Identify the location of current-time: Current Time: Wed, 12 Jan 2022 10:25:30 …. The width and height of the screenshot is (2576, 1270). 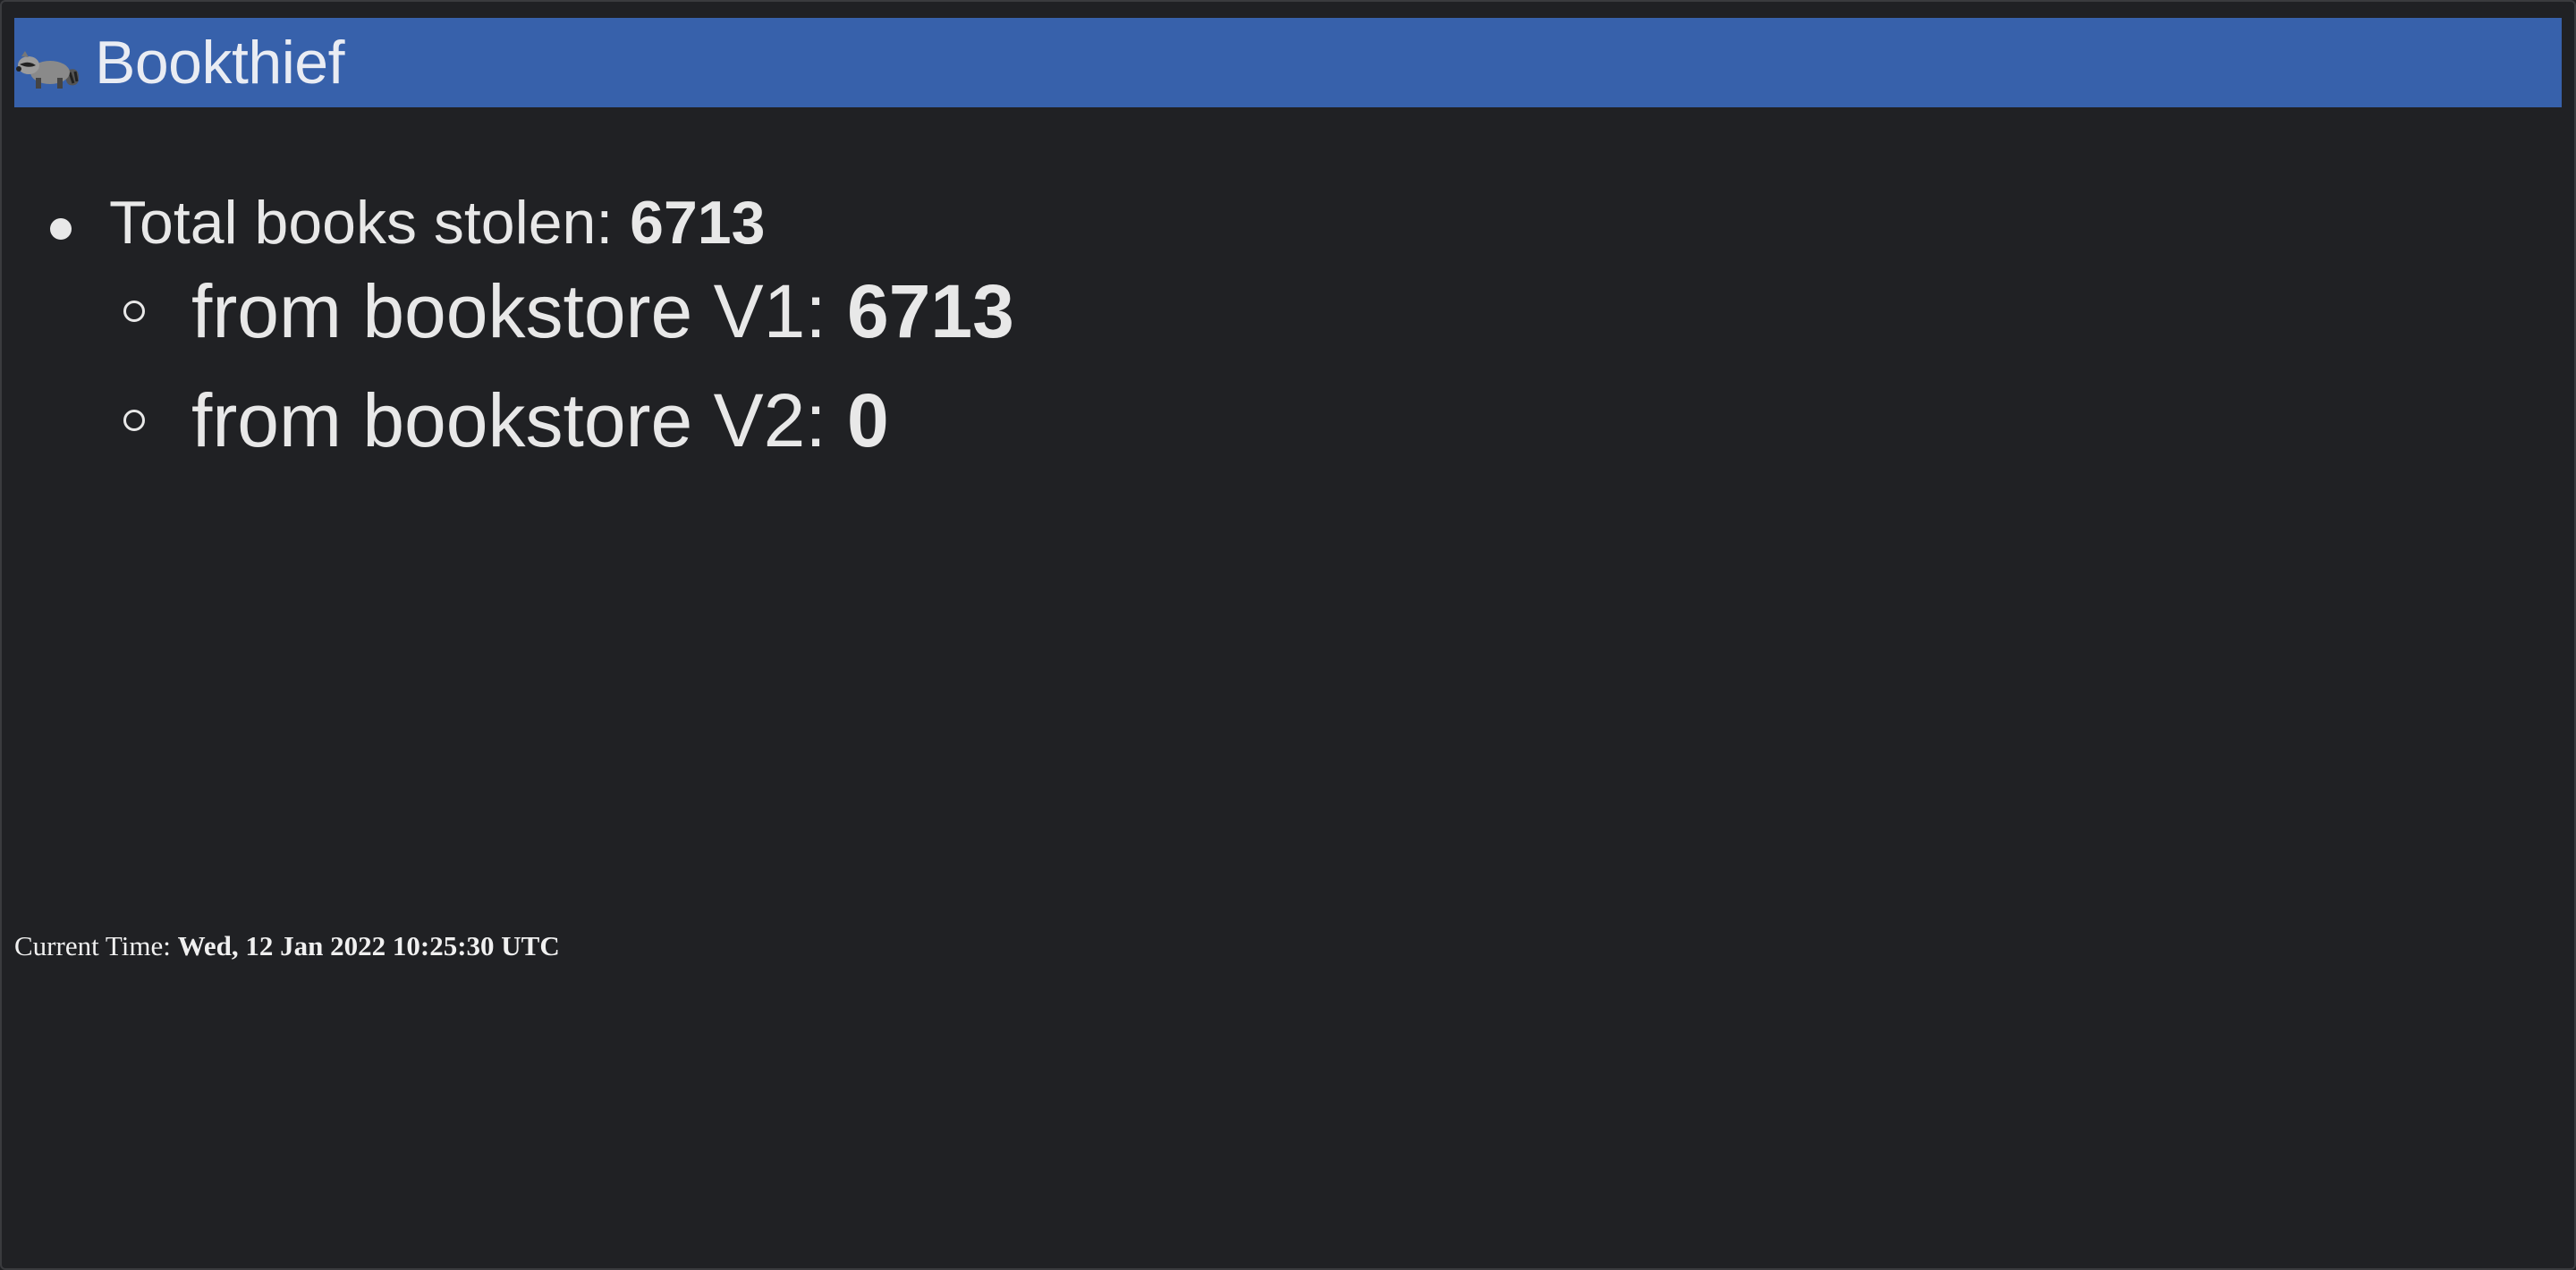
(287, 946).